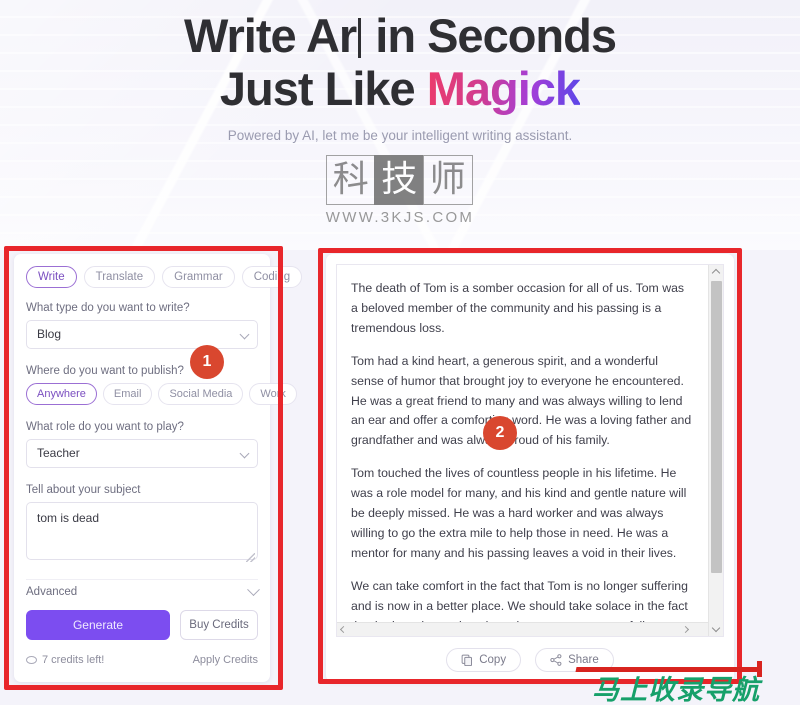 This screenshot has height=705, width=800. I want to click on role-value: Teacher, so click(58, 453).